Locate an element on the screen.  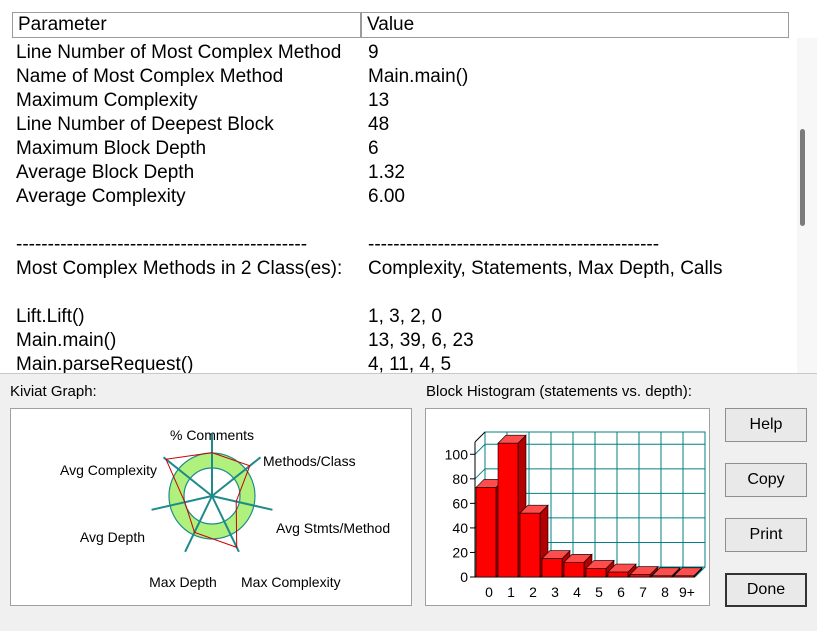
help-button: Help is located at coordinates (766, 425).